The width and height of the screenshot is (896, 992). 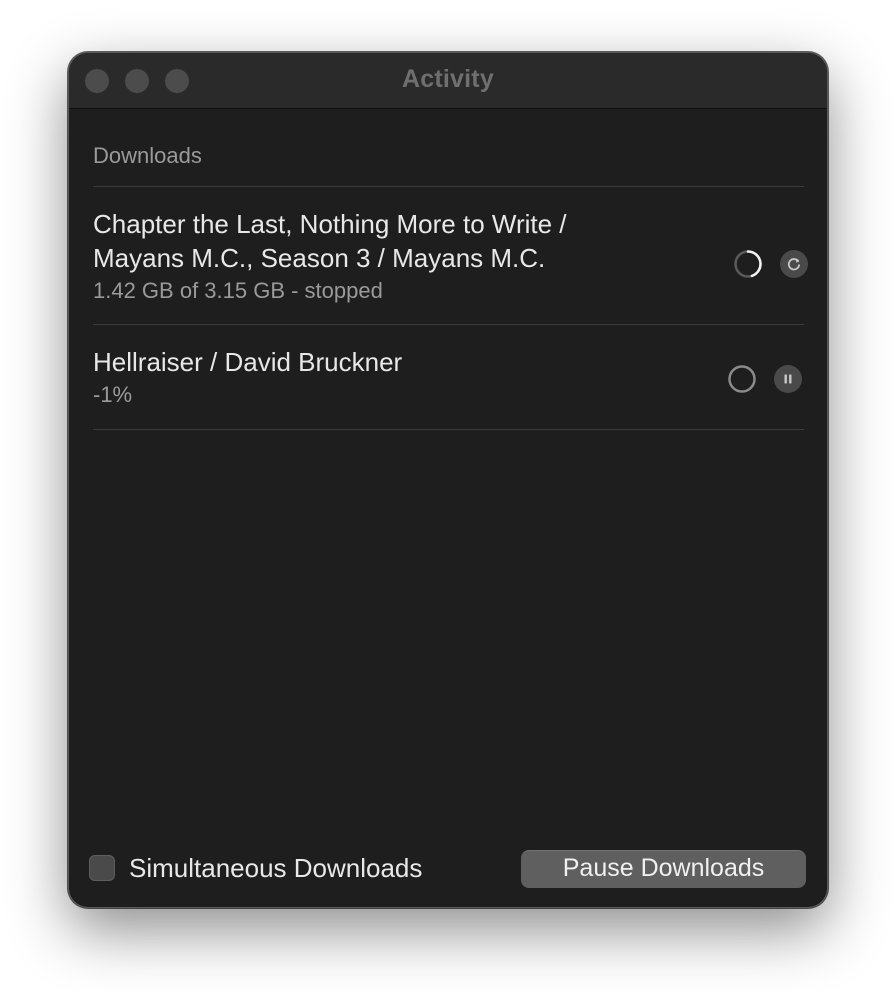 I want to click on pause-download-button, so click(x=788, y=379).